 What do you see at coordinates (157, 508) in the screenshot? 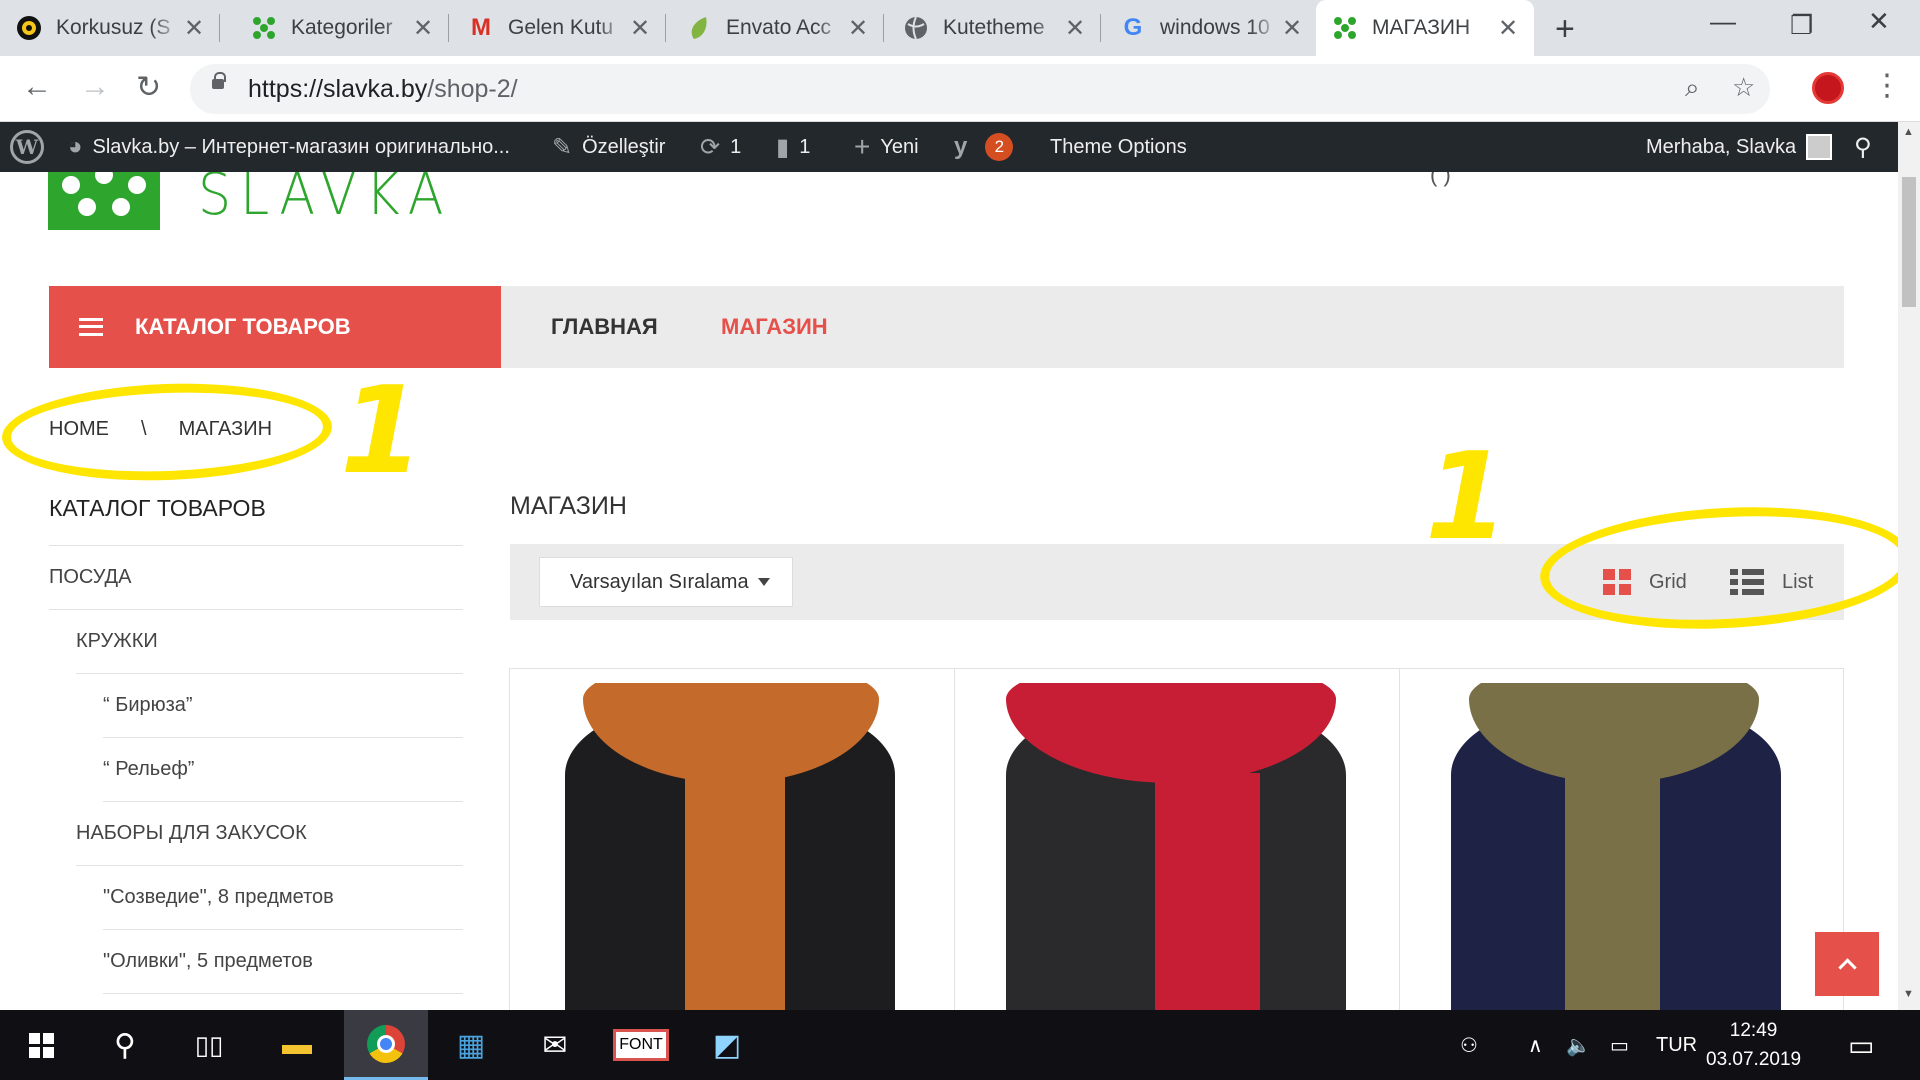
I see `sidebar-title: КАТАЛОГ ТОВАРОВ` at bounding box center [157, 508].